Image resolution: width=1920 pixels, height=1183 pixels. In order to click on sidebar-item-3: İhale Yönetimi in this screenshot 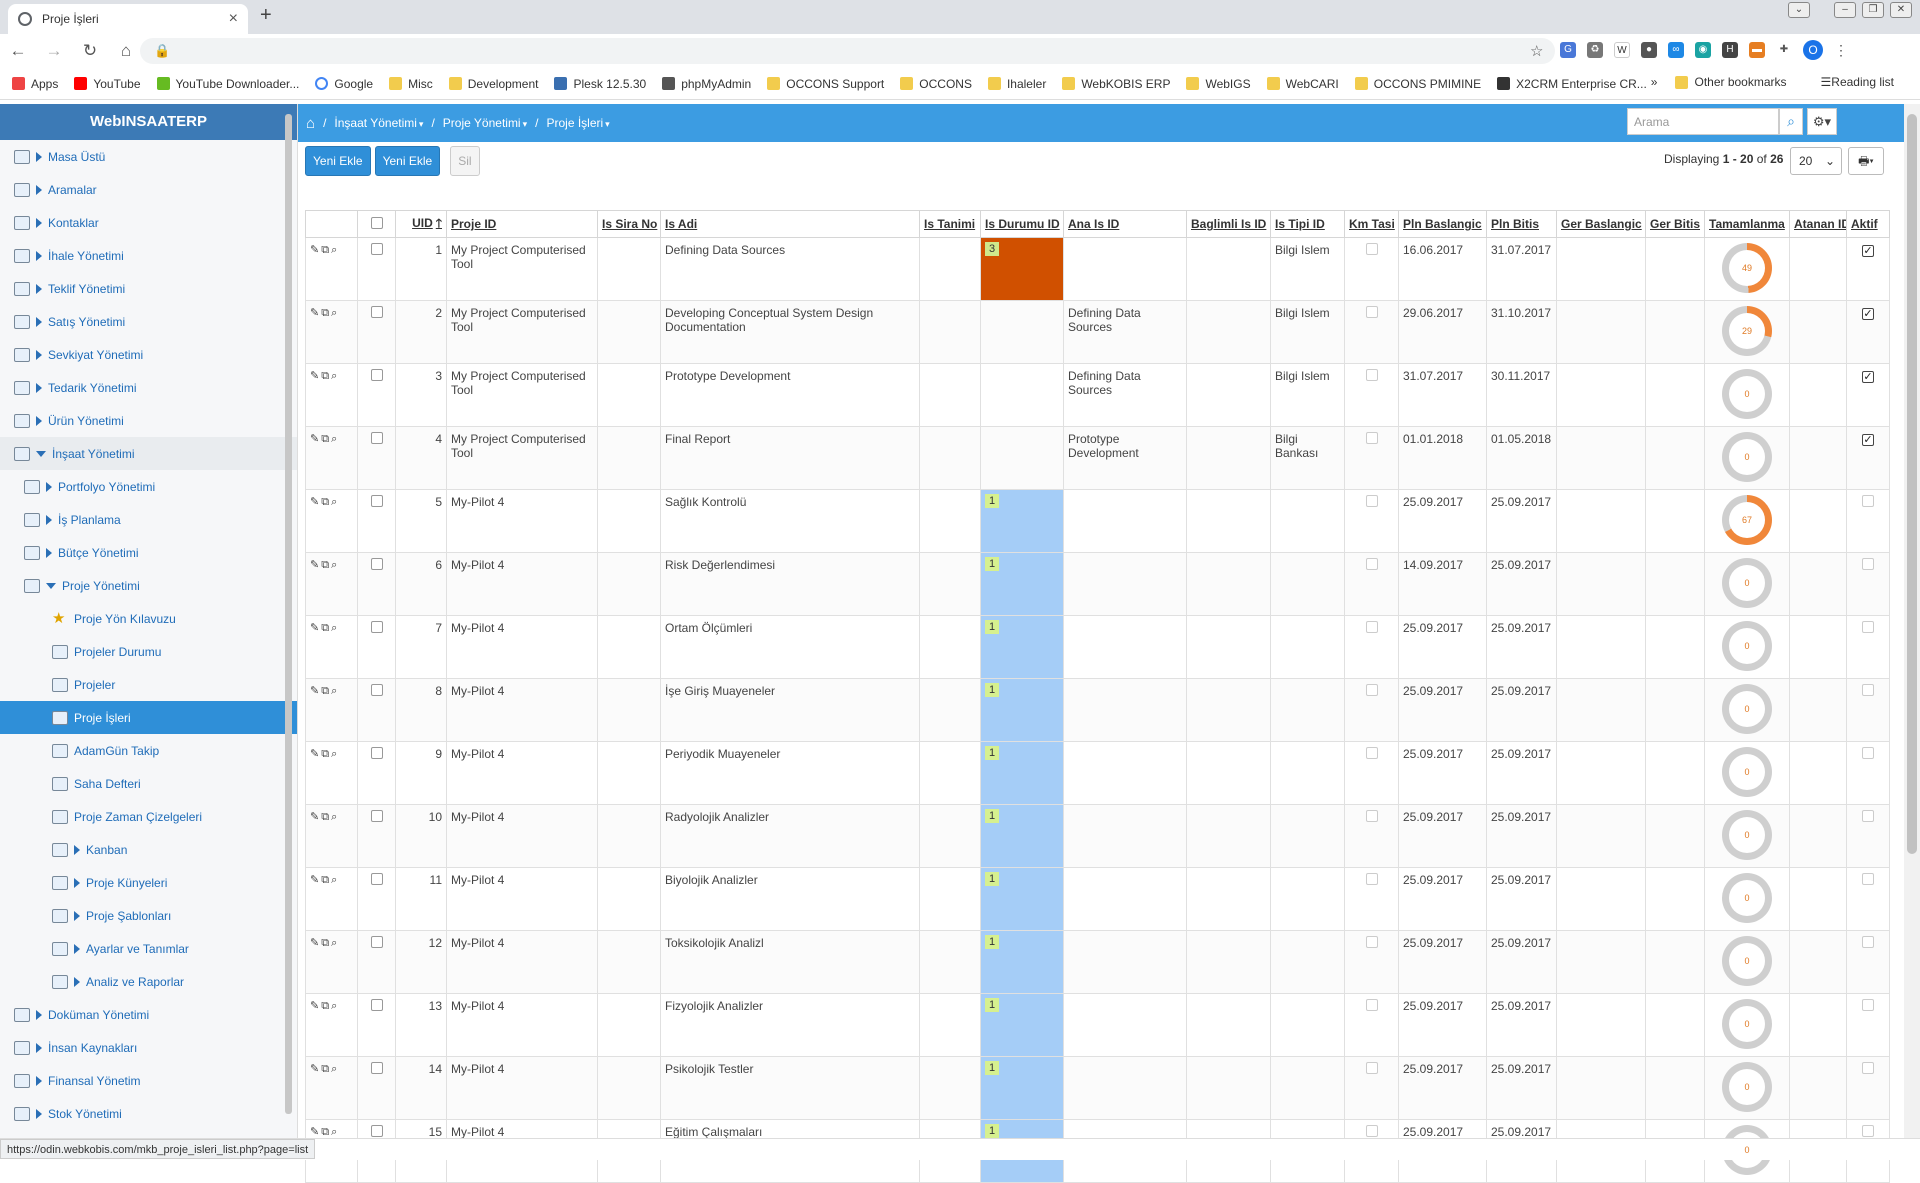, I will do `click(148, 255)`.